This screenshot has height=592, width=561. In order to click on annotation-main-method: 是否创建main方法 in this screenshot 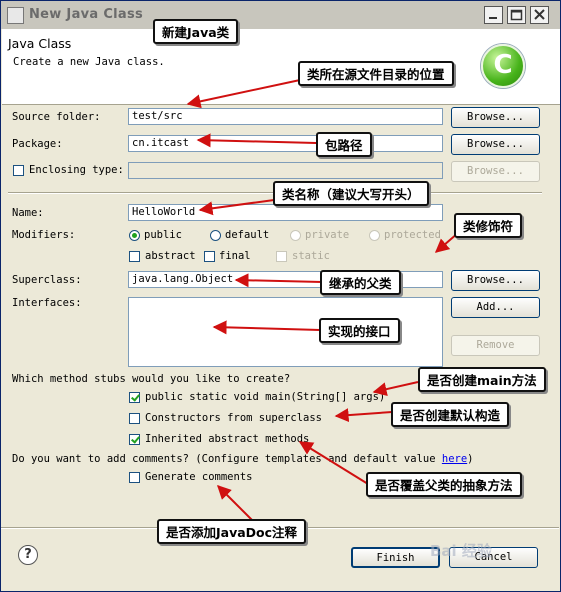, I will do `click(482, 379)`.